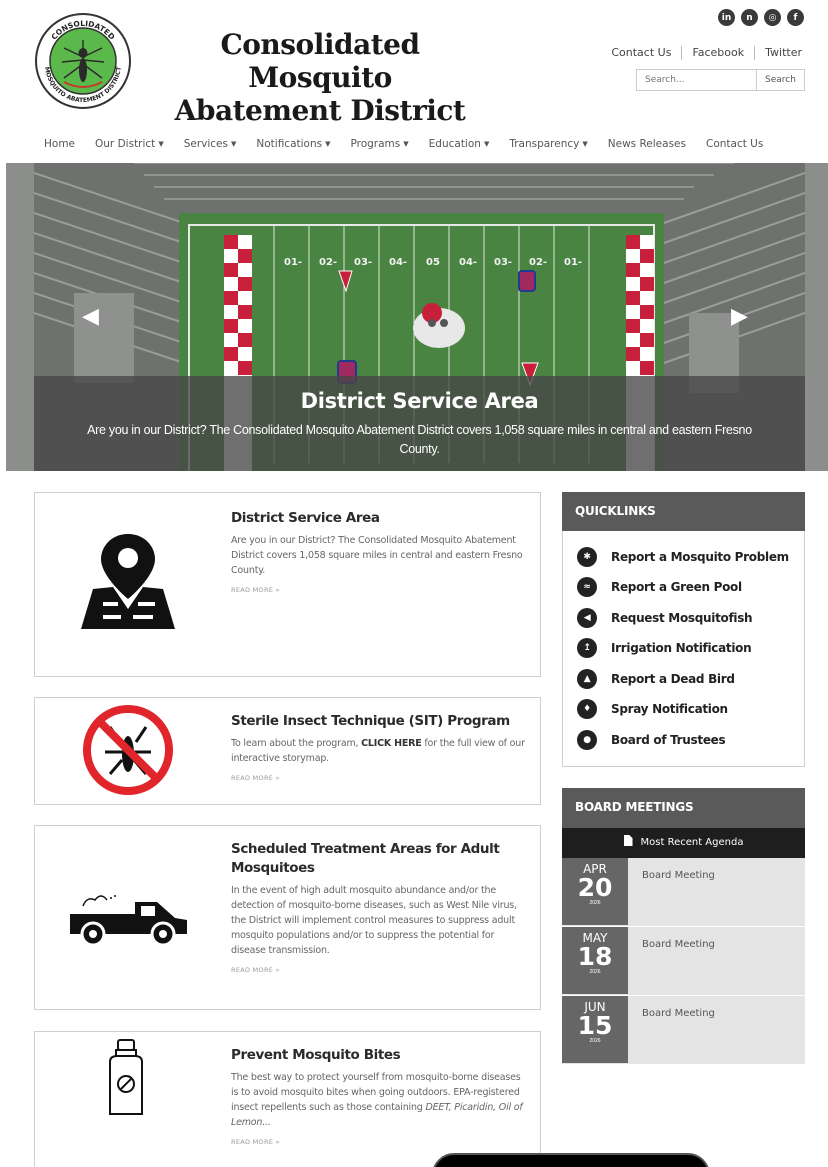  What do you see at coordinates (749, 17) in the screenshot?
I see `nextdoor-icon: n` at bounding box center [749, 17].